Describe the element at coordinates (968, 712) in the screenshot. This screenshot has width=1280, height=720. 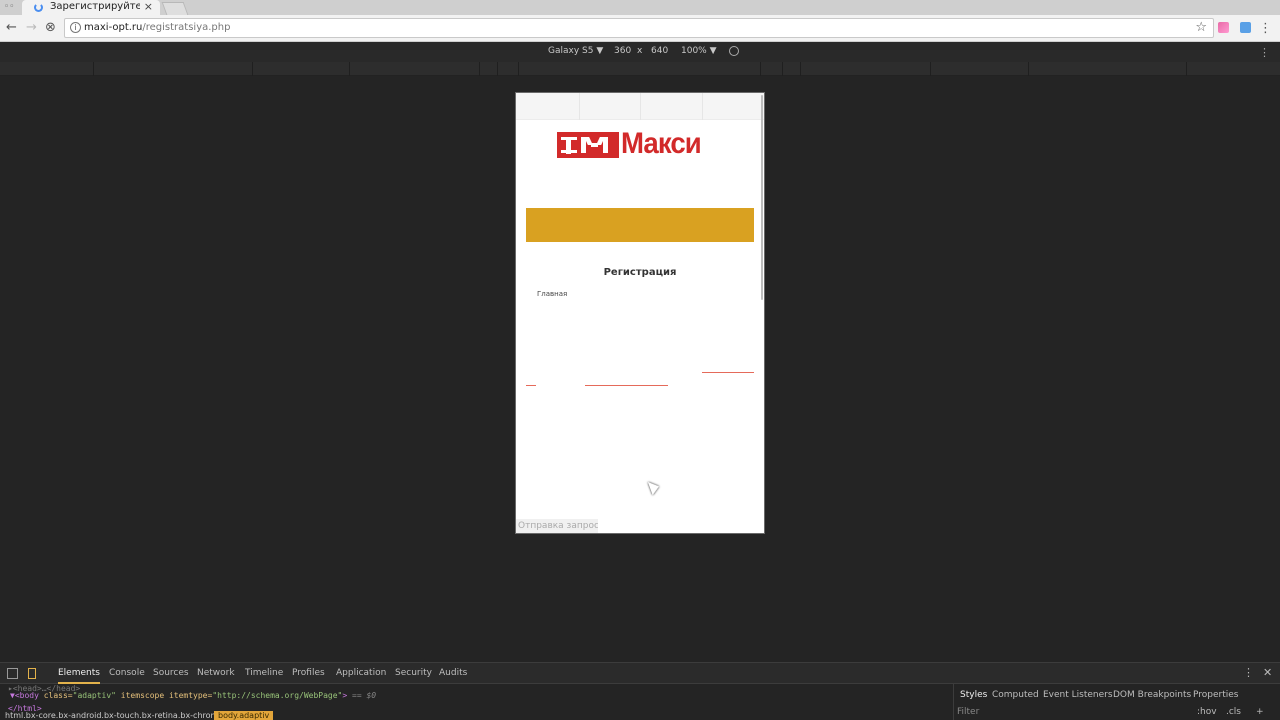
I see `styles-filter-input: Filter` at that location.